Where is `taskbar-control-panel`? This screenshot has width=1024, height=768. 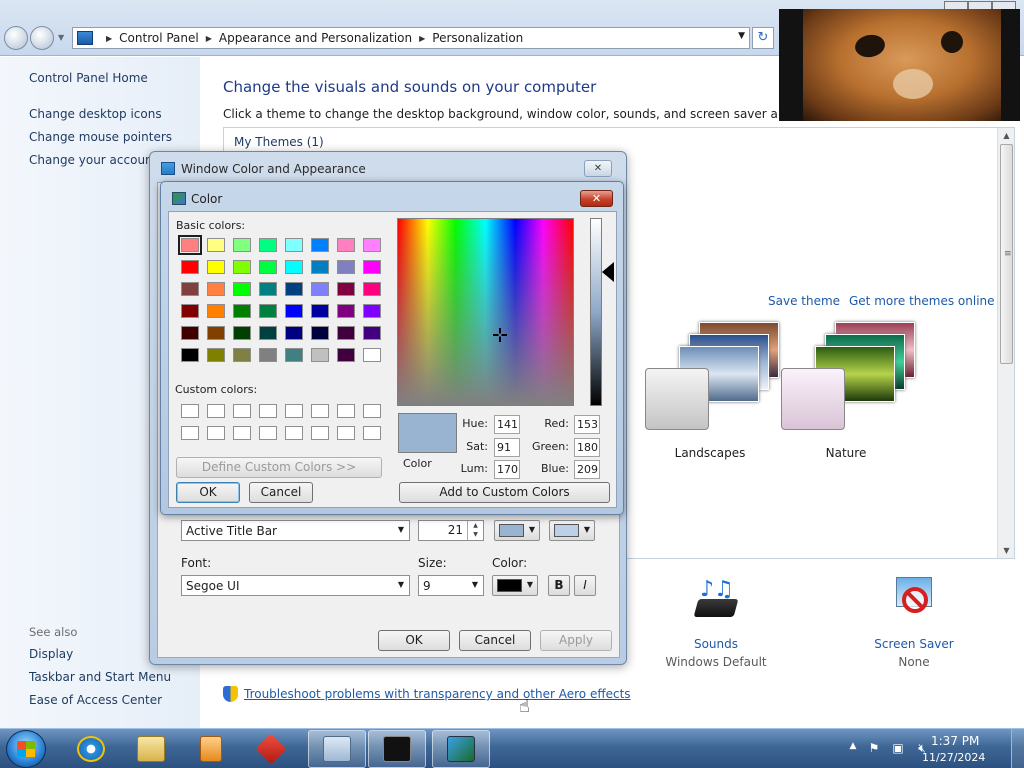
taskbar-control-panel is located at coordinates (337, 749).